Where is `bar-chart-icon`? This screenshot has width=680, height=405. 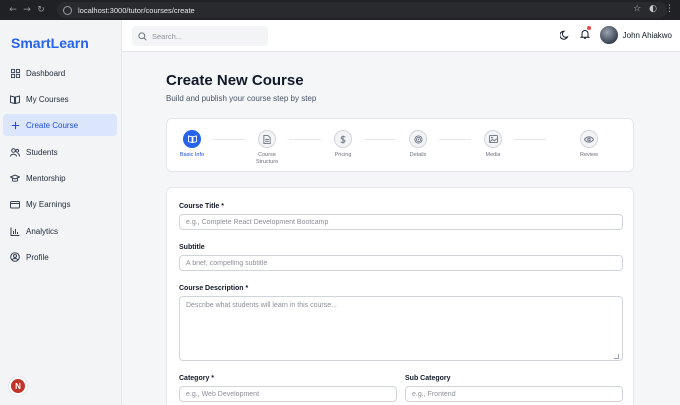 bar-chart-icon is located at coordinates (15, 231).